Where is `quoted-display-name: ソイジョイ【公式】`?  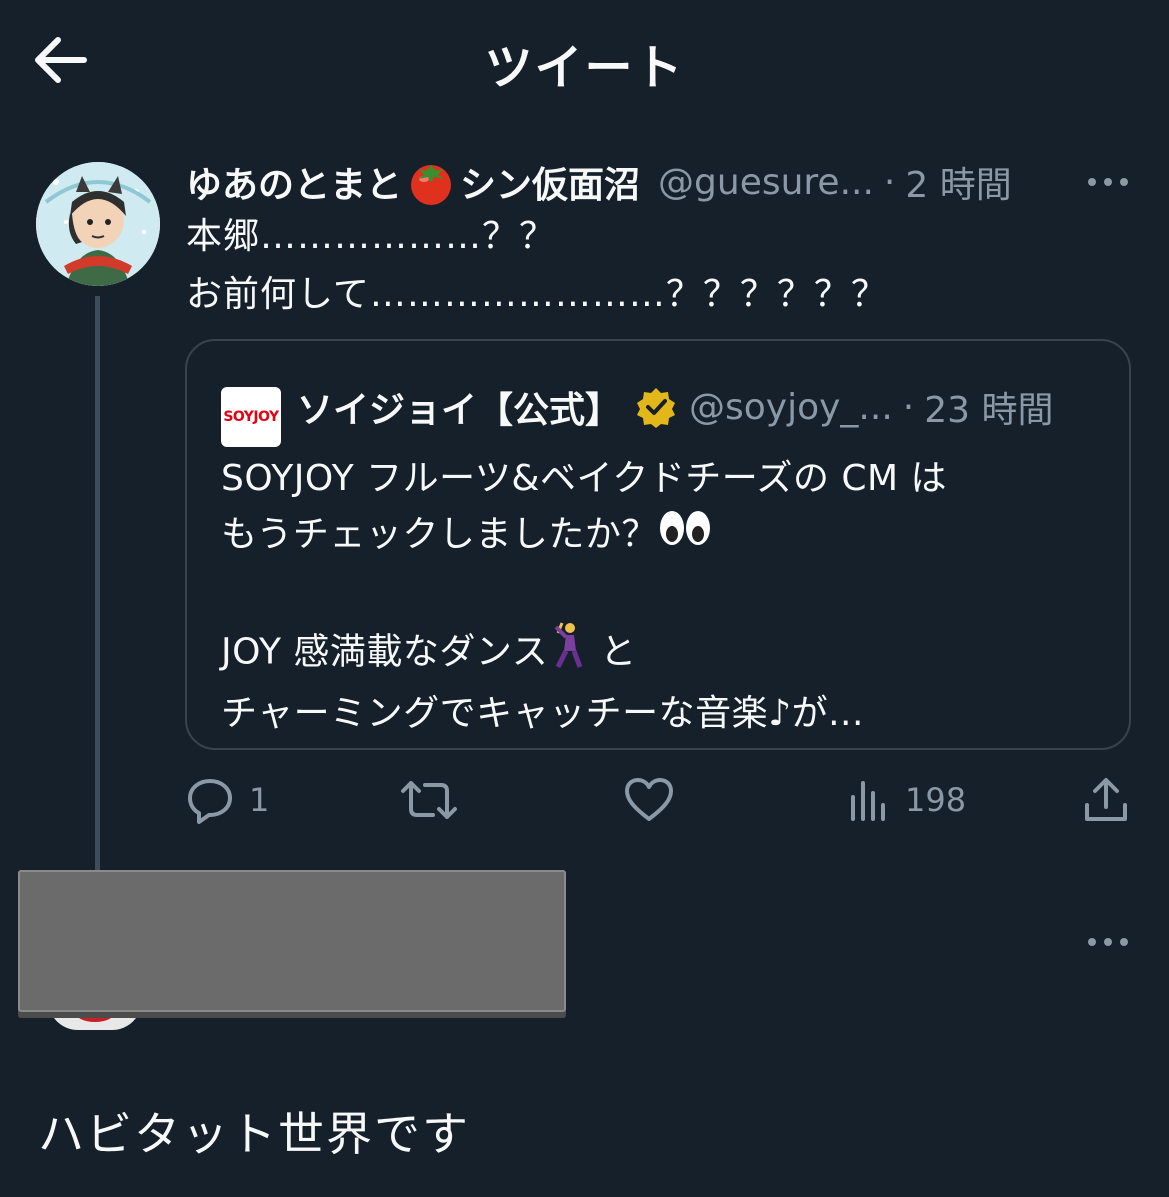 quoted-display-name: ソイジョイ【公式】 is located at coordinates (459, 410).